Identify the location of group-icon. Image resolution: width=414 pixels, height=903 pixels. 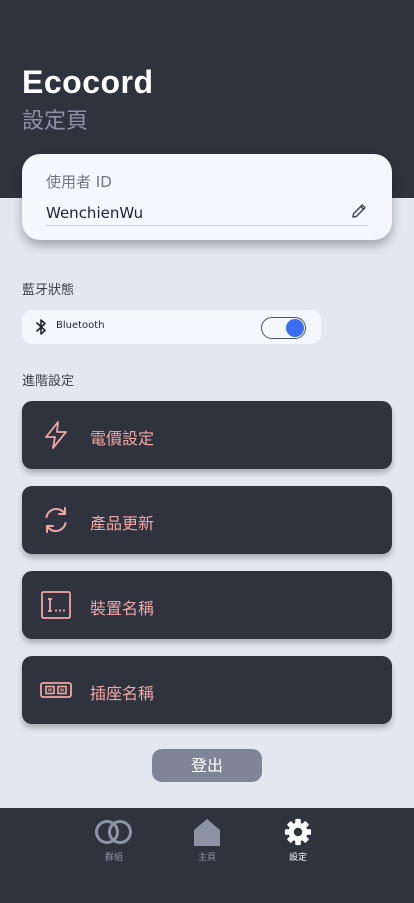
(113, 832).